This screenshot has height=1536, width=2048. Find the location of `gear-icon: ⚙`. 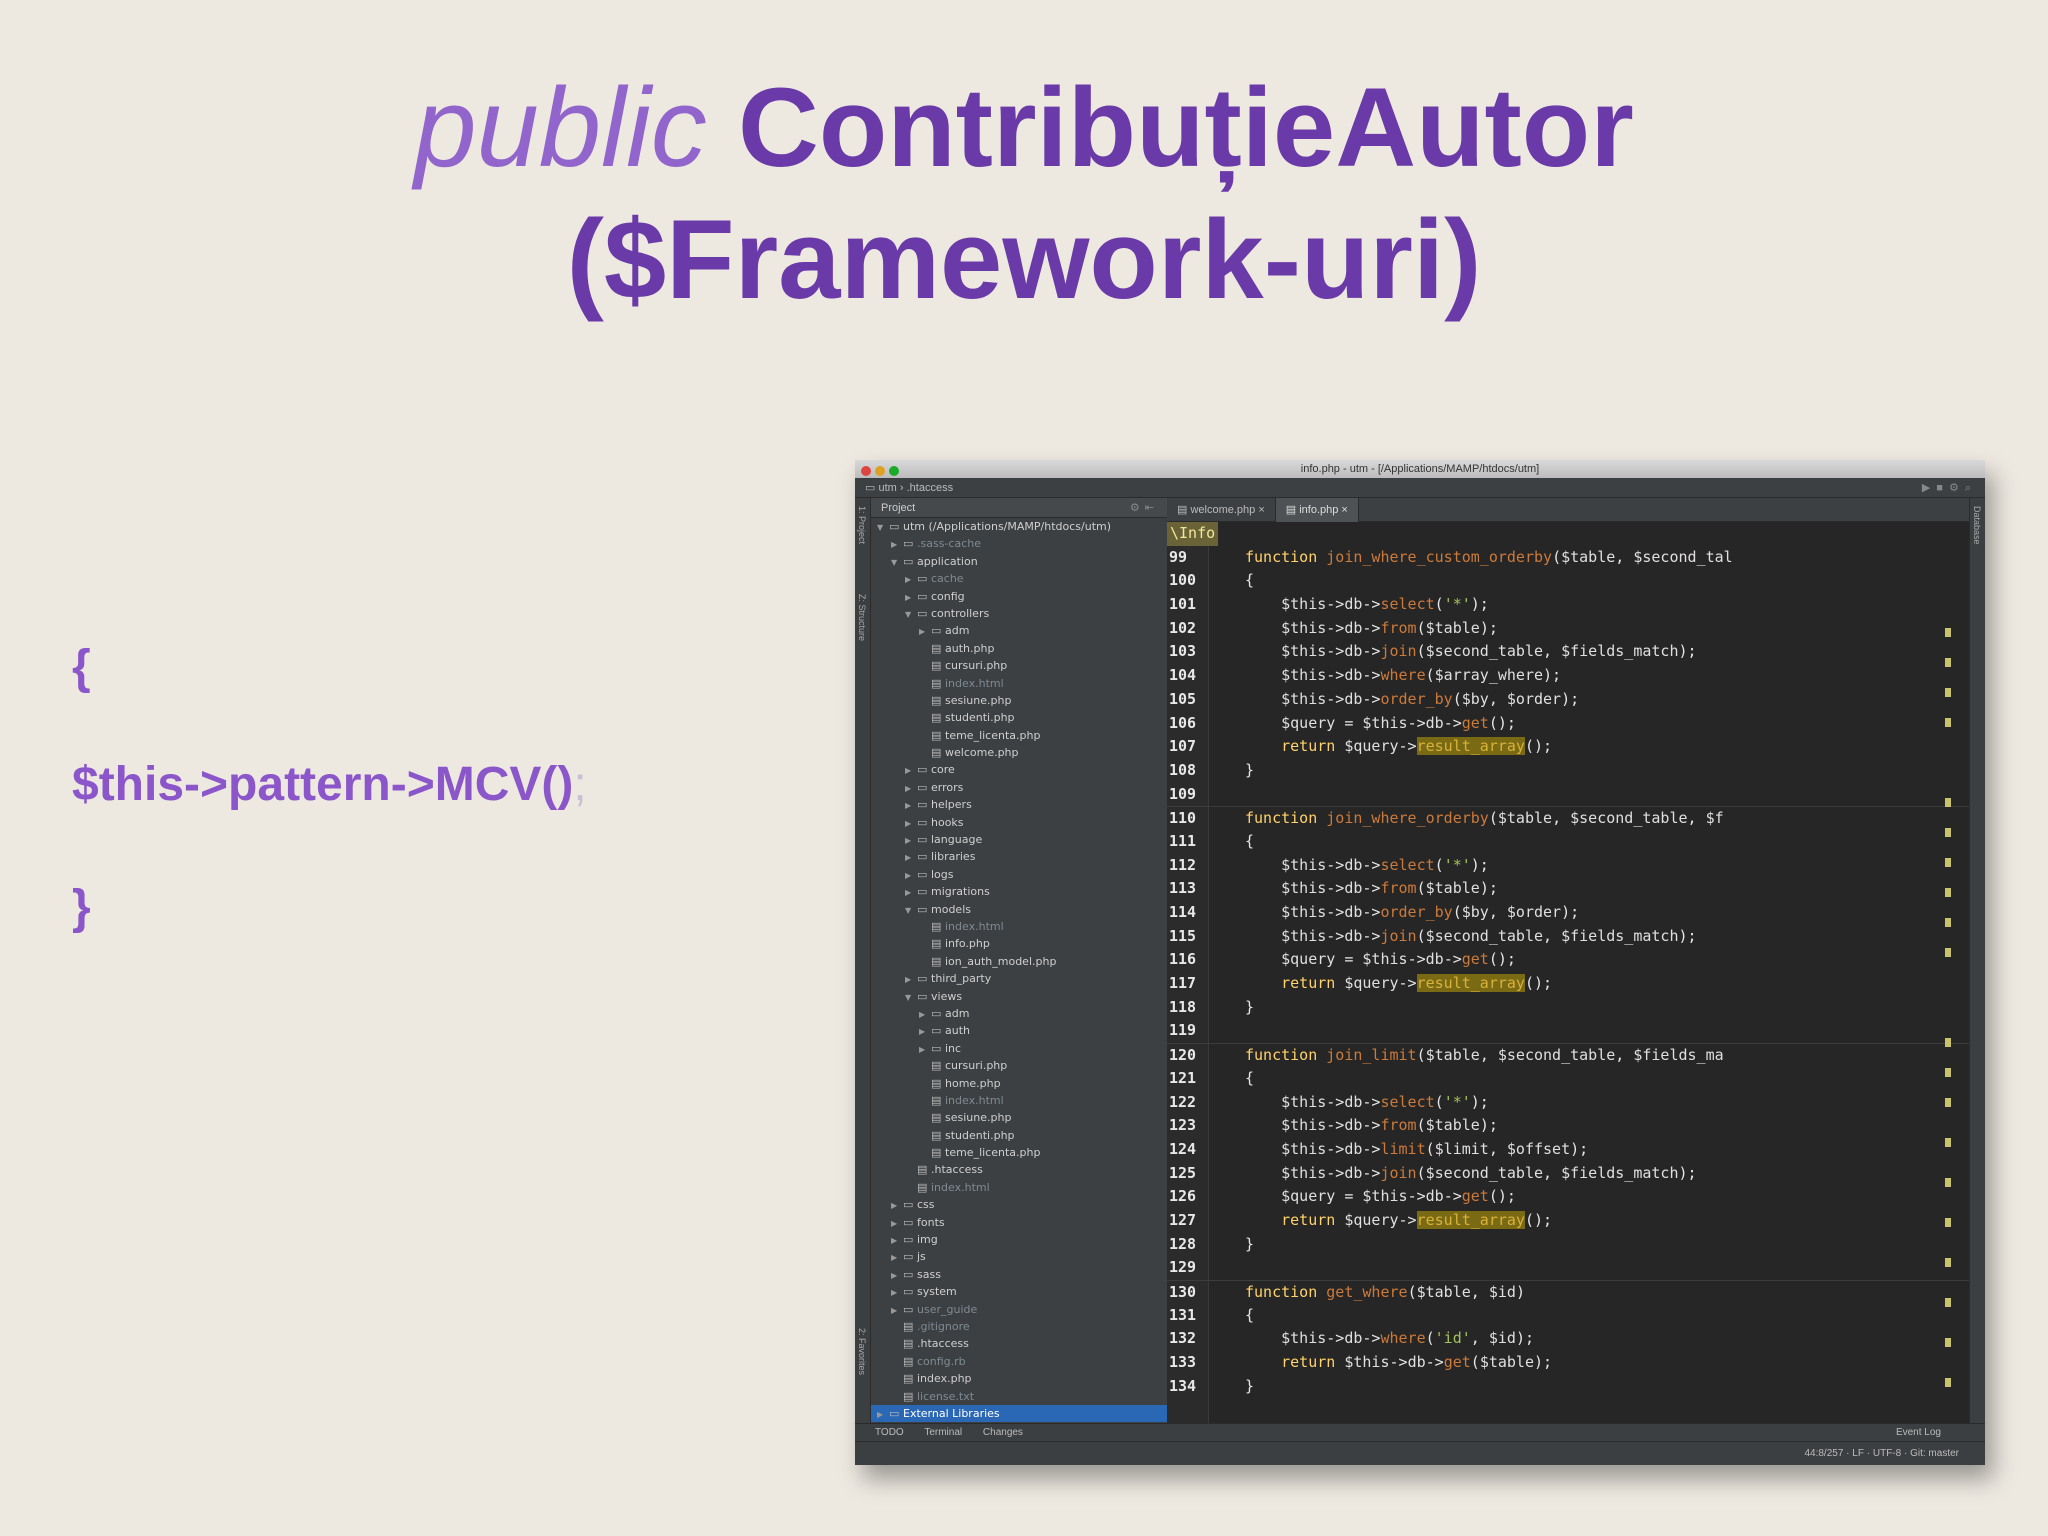

gear-icon: ⚙ is located at coordinates (1137, 508).